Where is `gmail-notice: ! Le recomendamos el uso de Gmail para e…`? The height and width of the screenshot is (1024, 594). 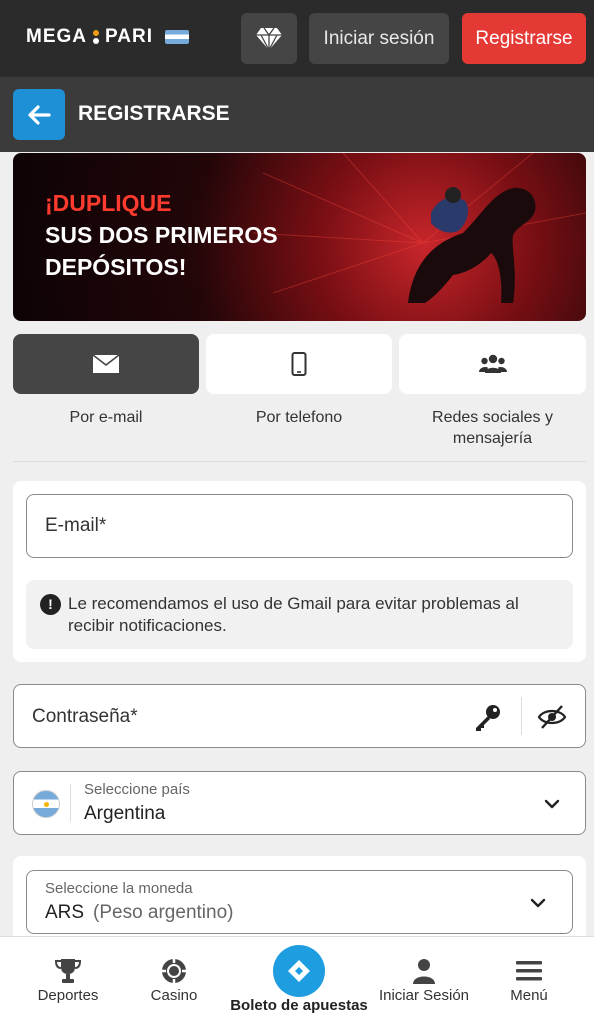 gmail-notice: ! Le recomendamos el uso de Gmail para e… is located at coordinates (299, 614).